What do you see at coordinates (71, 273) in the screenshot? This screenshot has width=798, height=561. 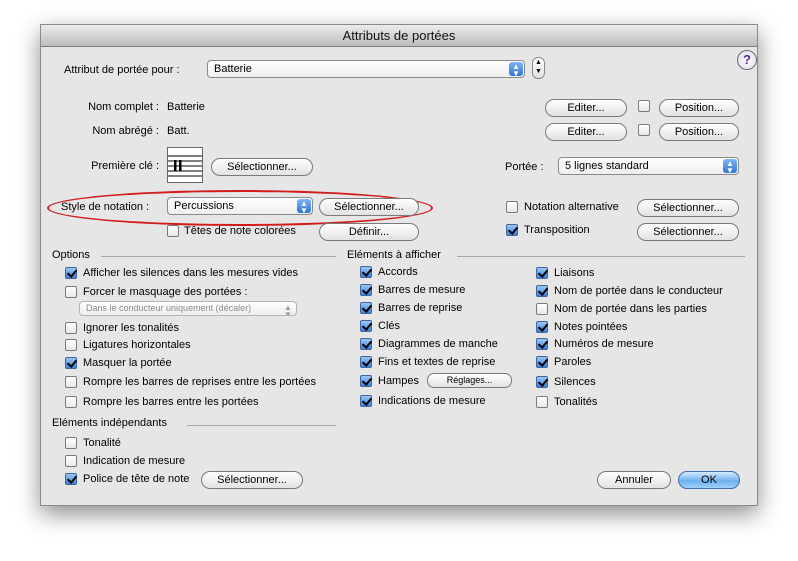 I see `show-rests-empty-checkbox` at bounding box center [71, 273].